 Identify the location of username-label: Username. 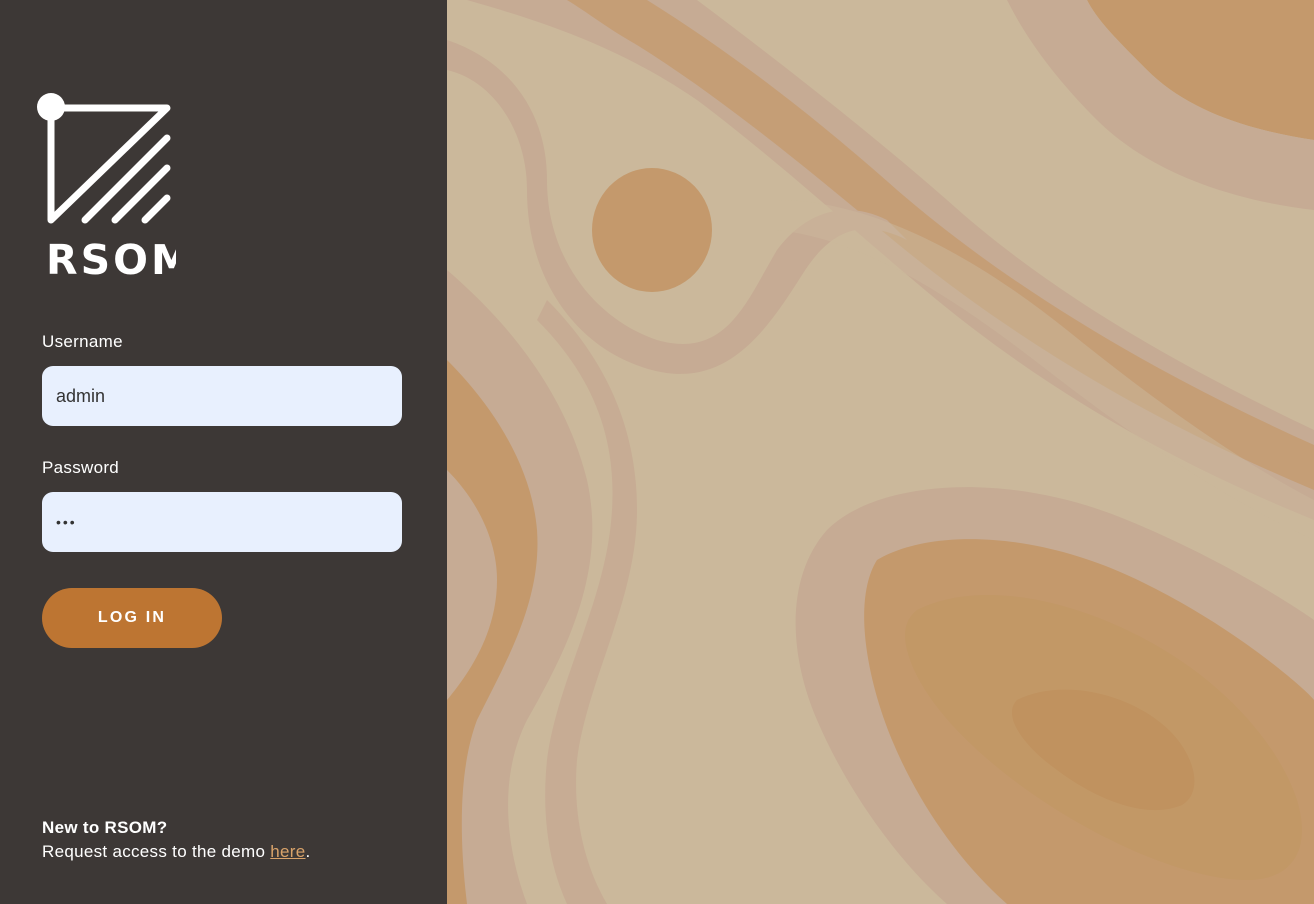
(82, 341).